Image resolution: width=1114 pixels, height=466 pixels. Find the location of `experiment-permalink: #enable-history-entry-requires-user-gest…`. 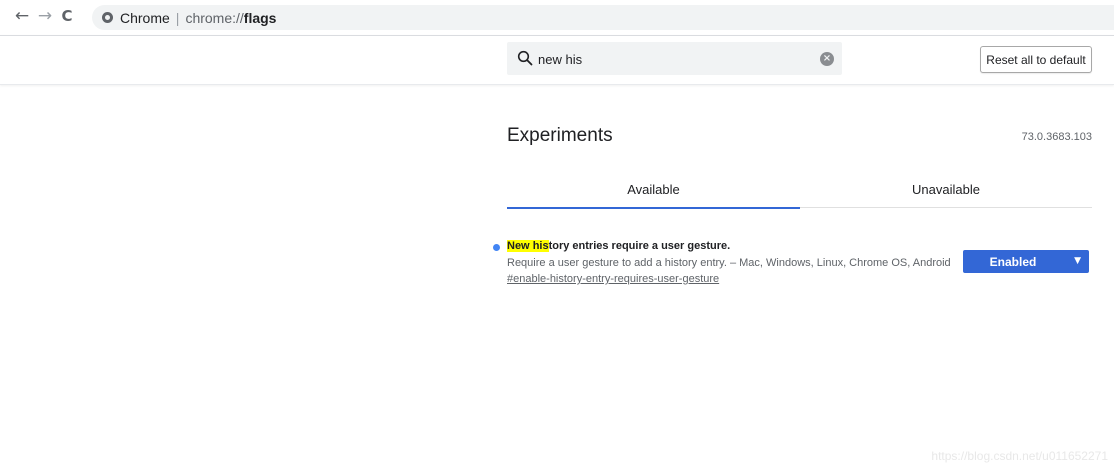

experiment-permalink: #enable-history-entry-requires-user-gest… is located at coordinates (613, 279).